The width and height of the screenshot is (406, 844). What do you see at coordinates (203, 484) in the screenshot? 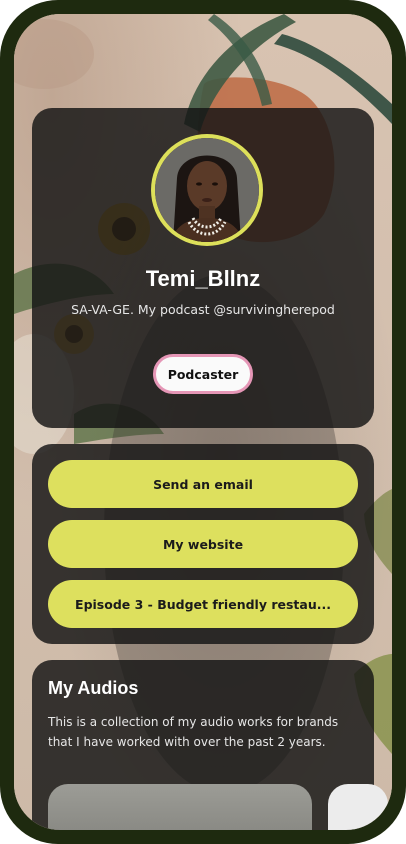
I see `send-email-button: Send an email` at bounding box center [203, 484].